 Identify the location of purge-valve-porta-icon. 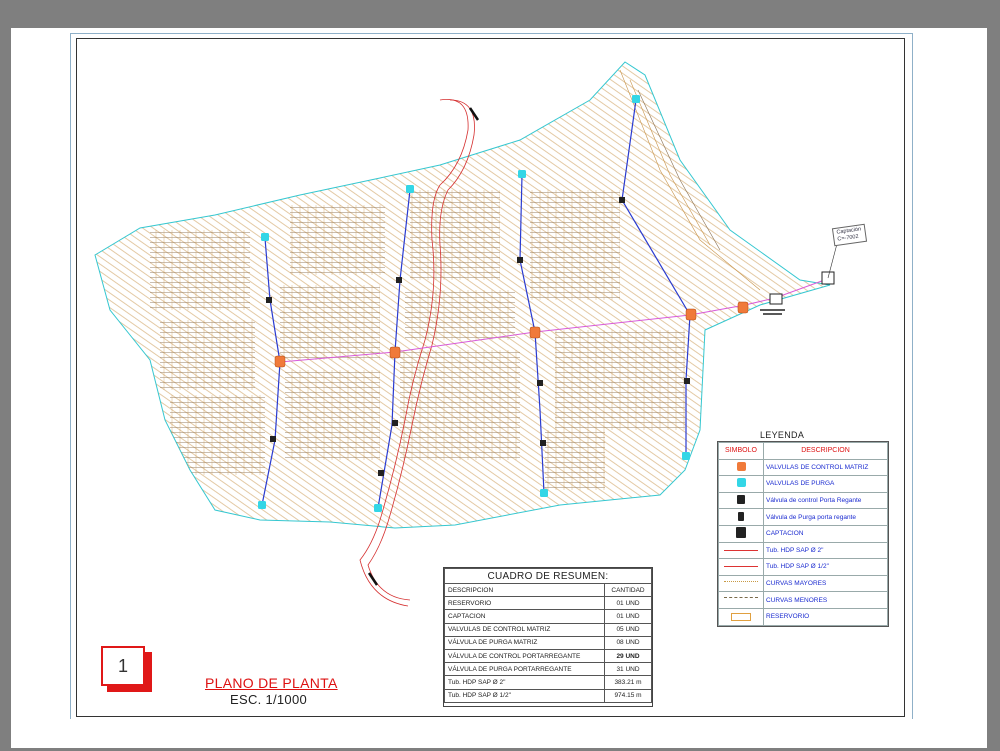
(741, 516).